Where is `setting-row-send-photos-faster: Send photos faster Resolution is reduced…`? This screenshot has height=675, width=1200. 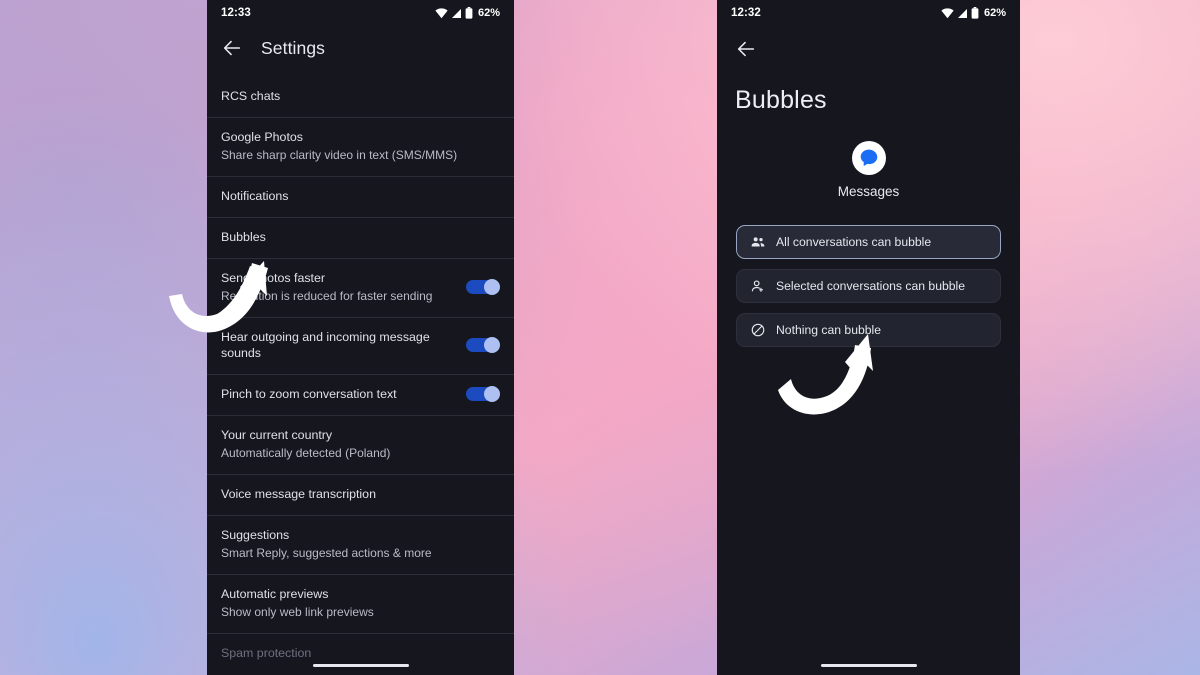 setting-row-send-photos-faster: Send photos faster Resolution is reduced… is located at coordinates (360, 287).